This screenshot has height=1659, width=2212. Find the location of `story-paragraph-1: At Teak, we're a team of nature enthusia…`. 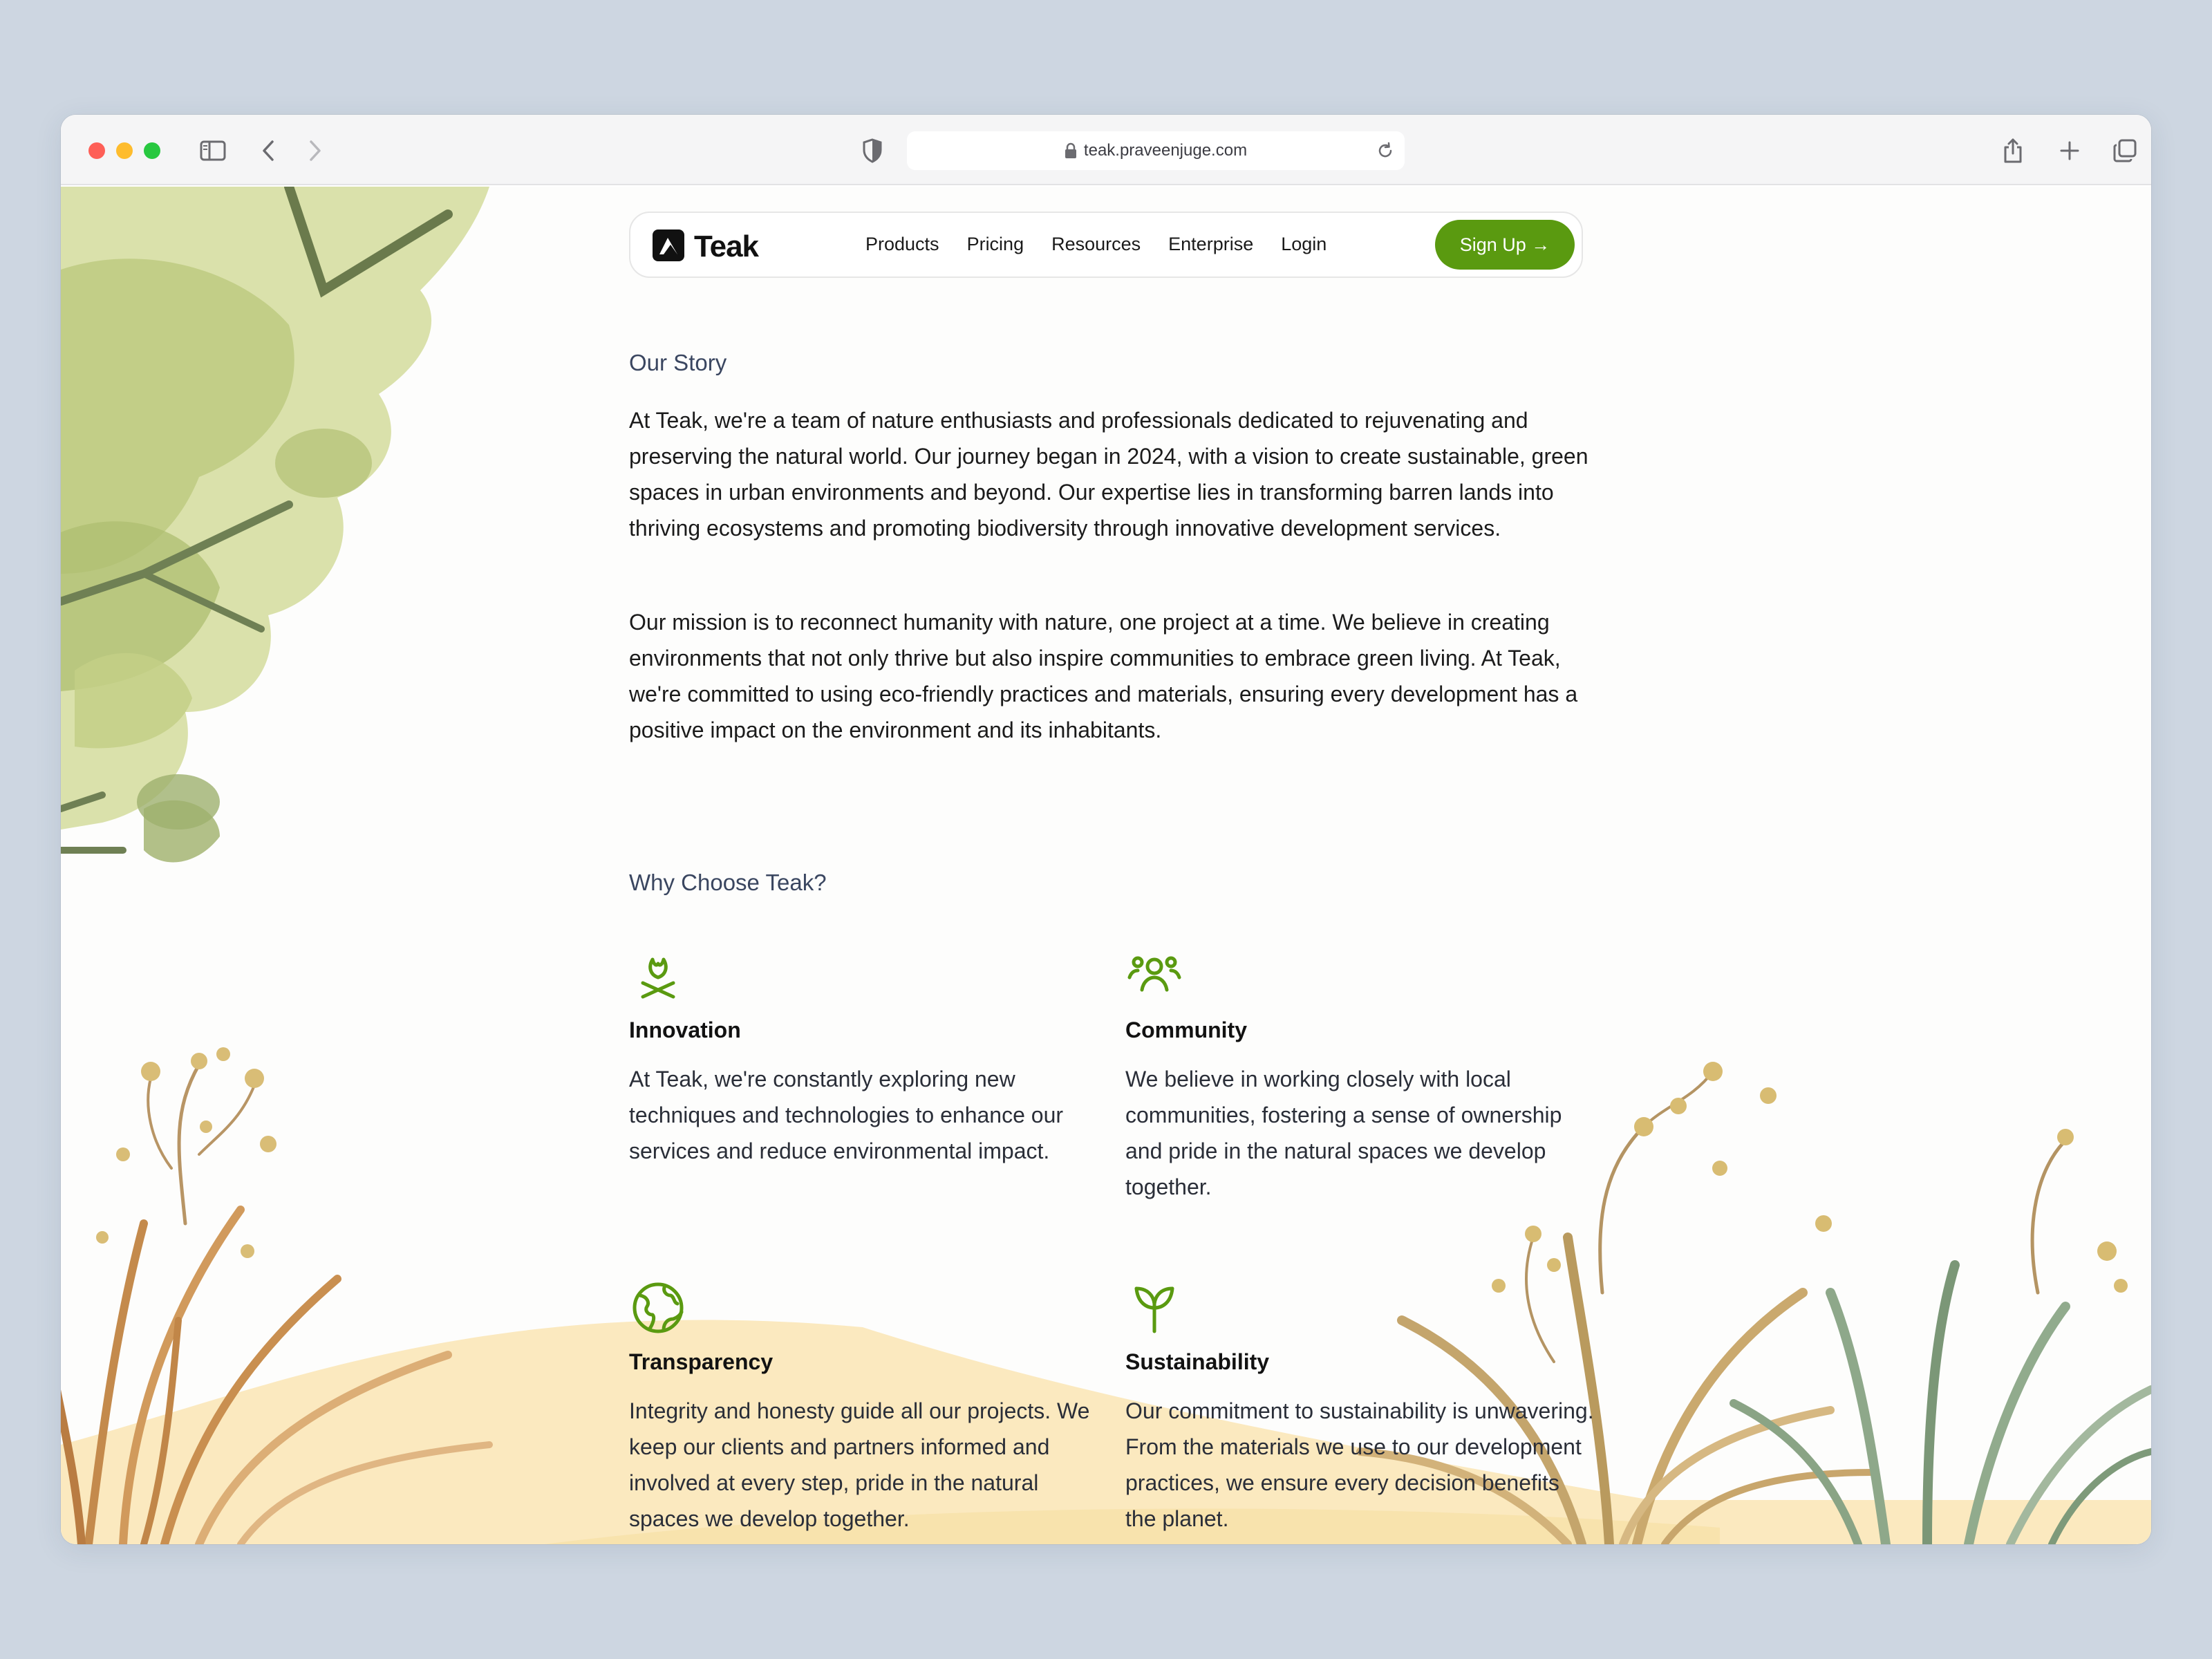

story-paragraph-1: At Teak, we're a team of nature enthusia… is located at coordinates (1108, 474).